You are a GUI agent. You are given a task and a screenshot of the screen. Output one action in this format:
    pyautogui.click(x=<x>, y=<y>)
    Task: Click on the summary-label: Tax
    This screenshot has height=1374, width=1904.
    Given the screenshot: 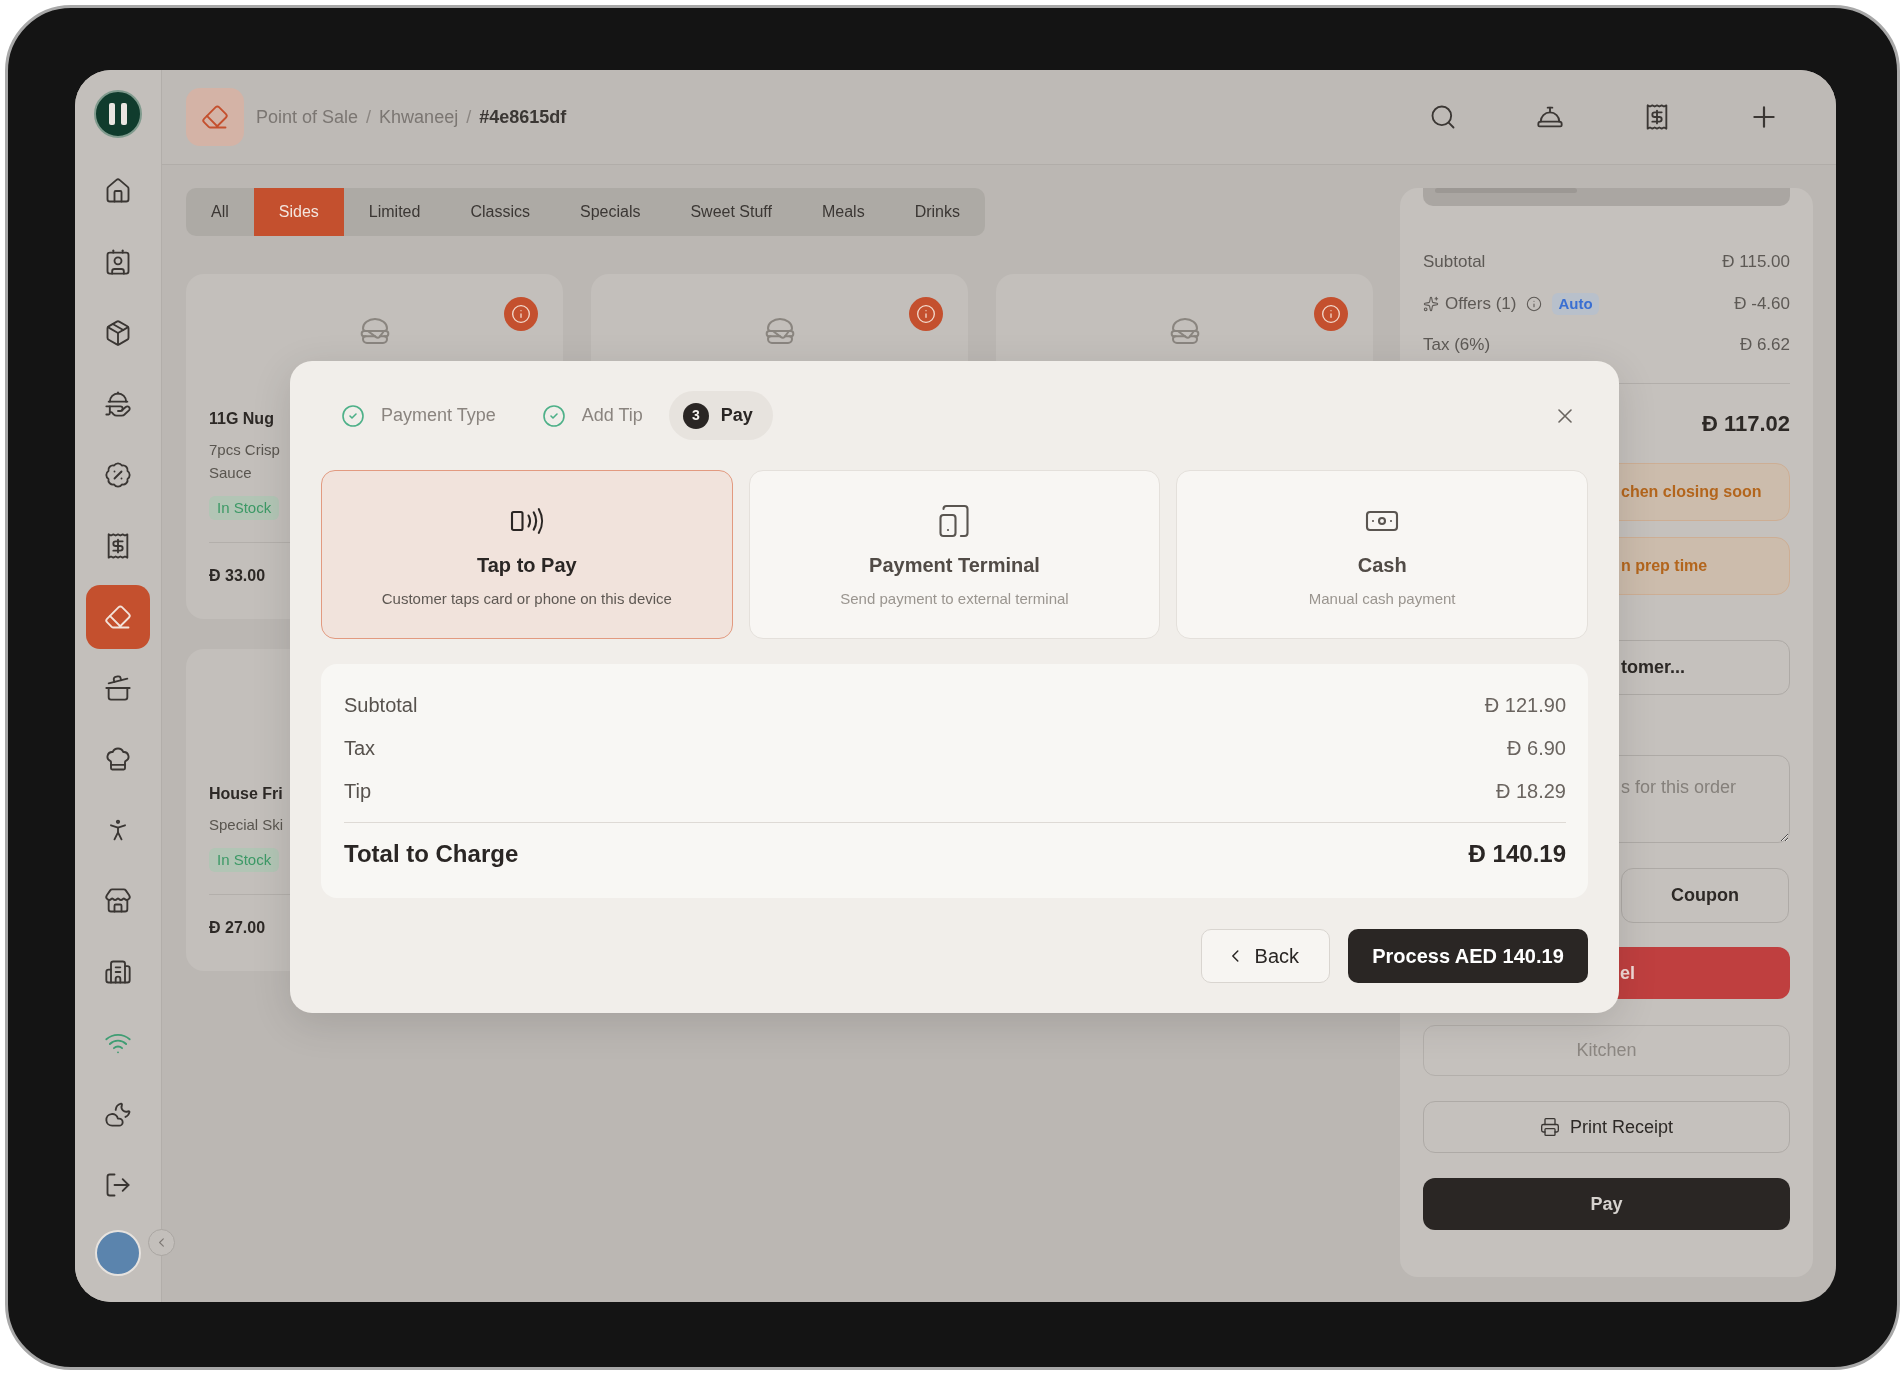 What is the action you would take?
    pyautogui.click(x=360, y=748)
    